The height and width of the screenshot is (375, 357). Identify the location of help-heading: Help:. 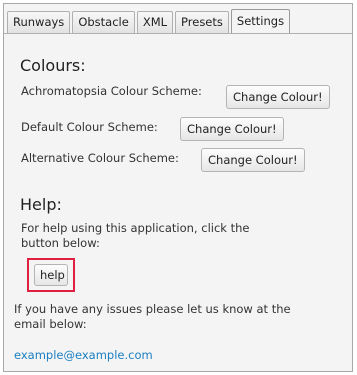
(41, 204).